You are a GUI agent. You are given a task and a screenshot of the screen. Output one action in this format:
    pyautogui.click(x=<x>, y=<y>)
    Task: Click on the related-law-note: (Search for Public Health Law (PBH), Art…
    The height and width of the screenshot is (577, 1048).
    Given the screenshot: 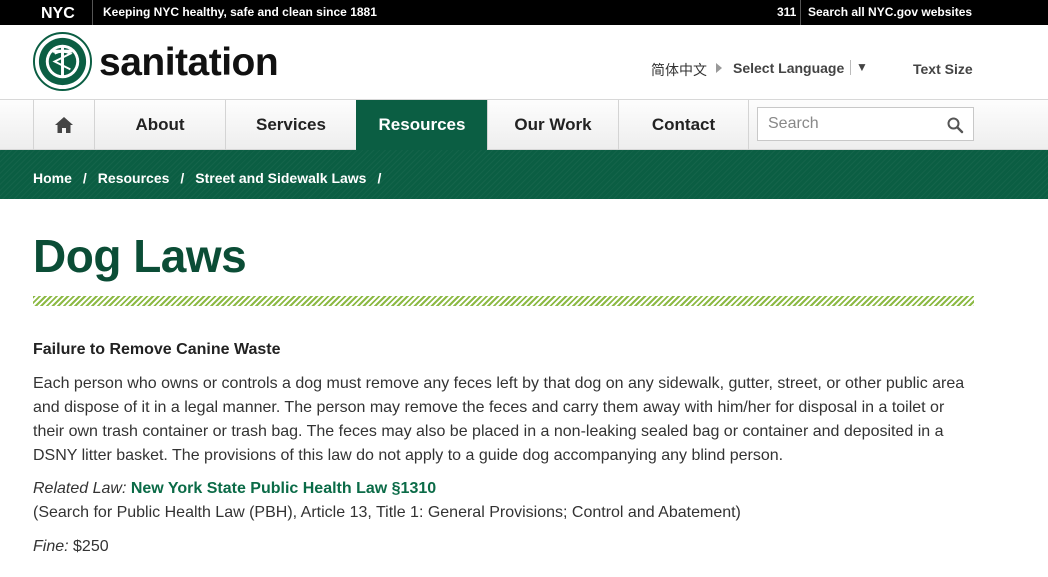 What is the action you would take?
    pyautogui.click(x=387, y=512)
    